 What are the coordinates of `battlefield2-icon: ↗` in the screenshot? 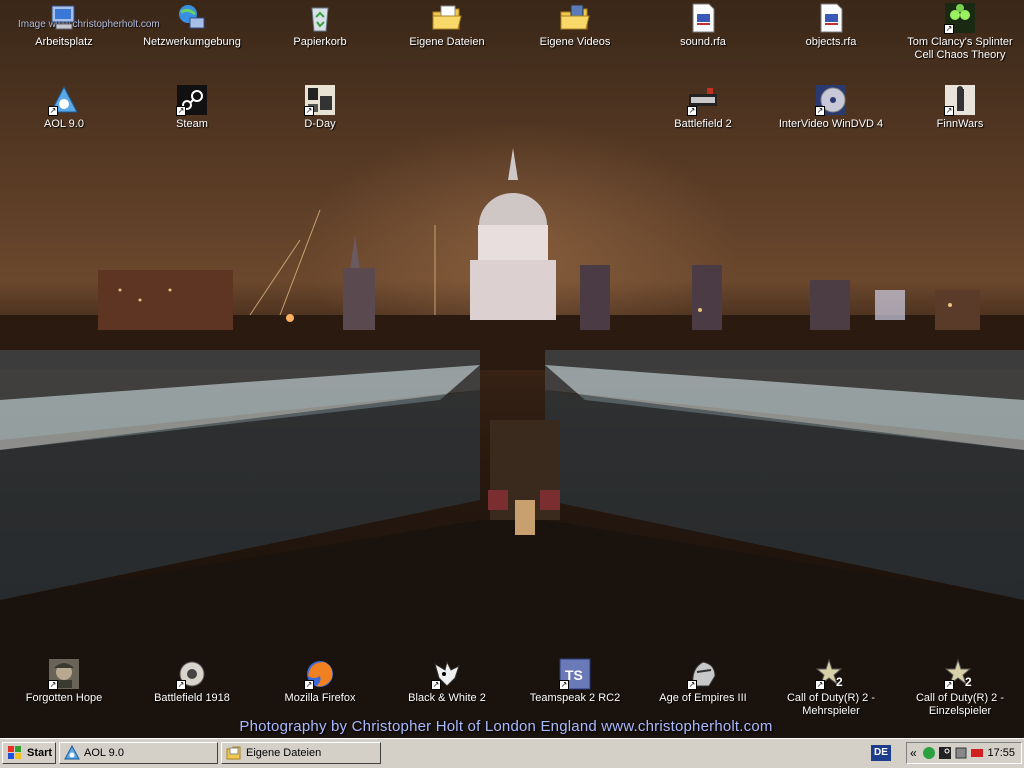 It's located at (703, 100).